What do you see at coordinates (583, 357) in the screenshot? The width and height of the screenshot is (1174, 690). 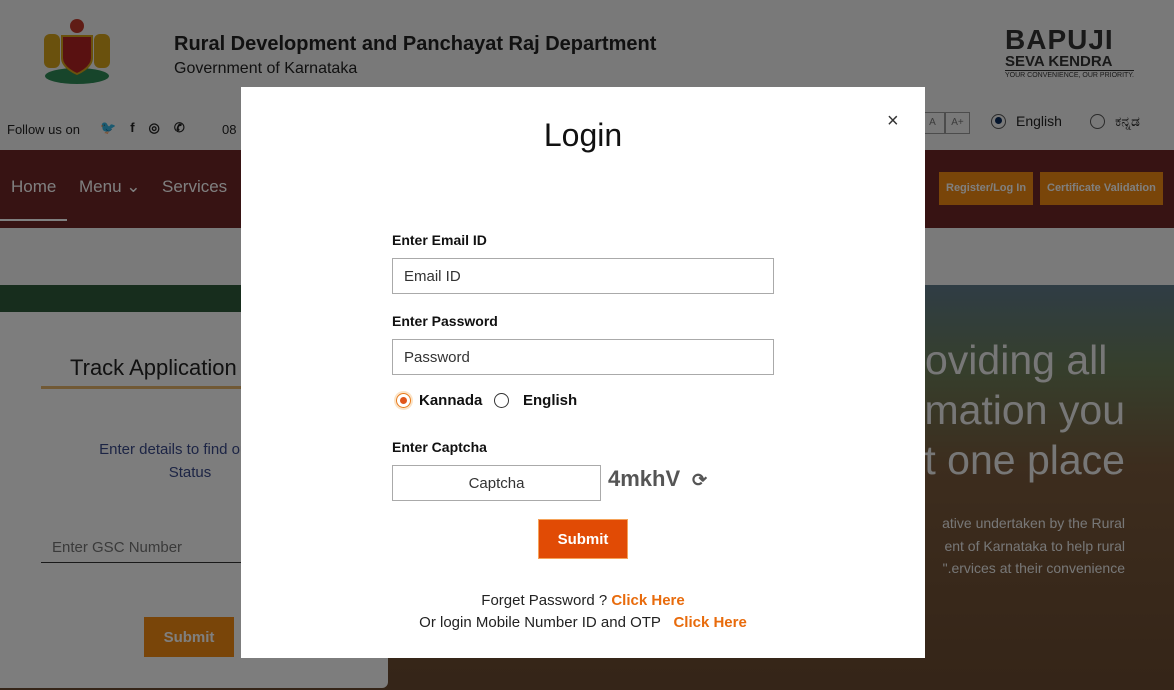 I see `password-input` at bounding box center [583, 357].